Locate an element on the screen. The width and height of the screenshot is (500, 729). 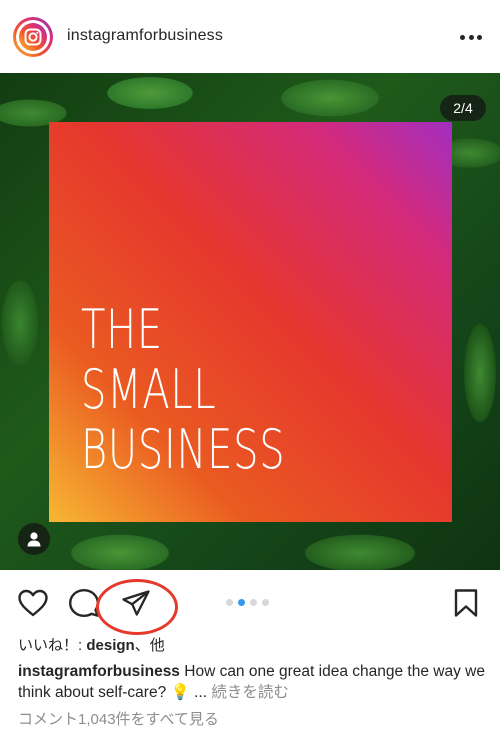
carousel-dots is located at coordinates (247, 602).